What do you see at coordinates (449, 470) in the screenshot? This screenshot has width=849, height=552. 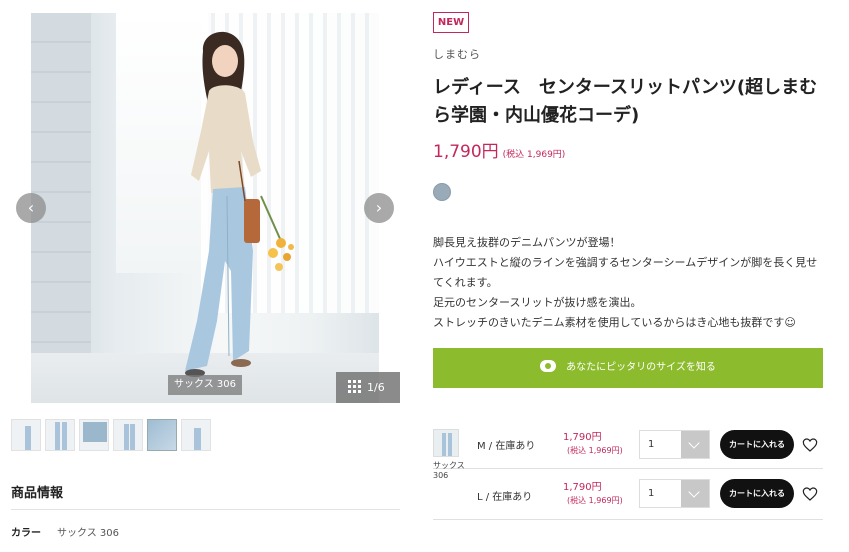 I see `sku-color-label: サックス 306` at bounding box center [449, 470].